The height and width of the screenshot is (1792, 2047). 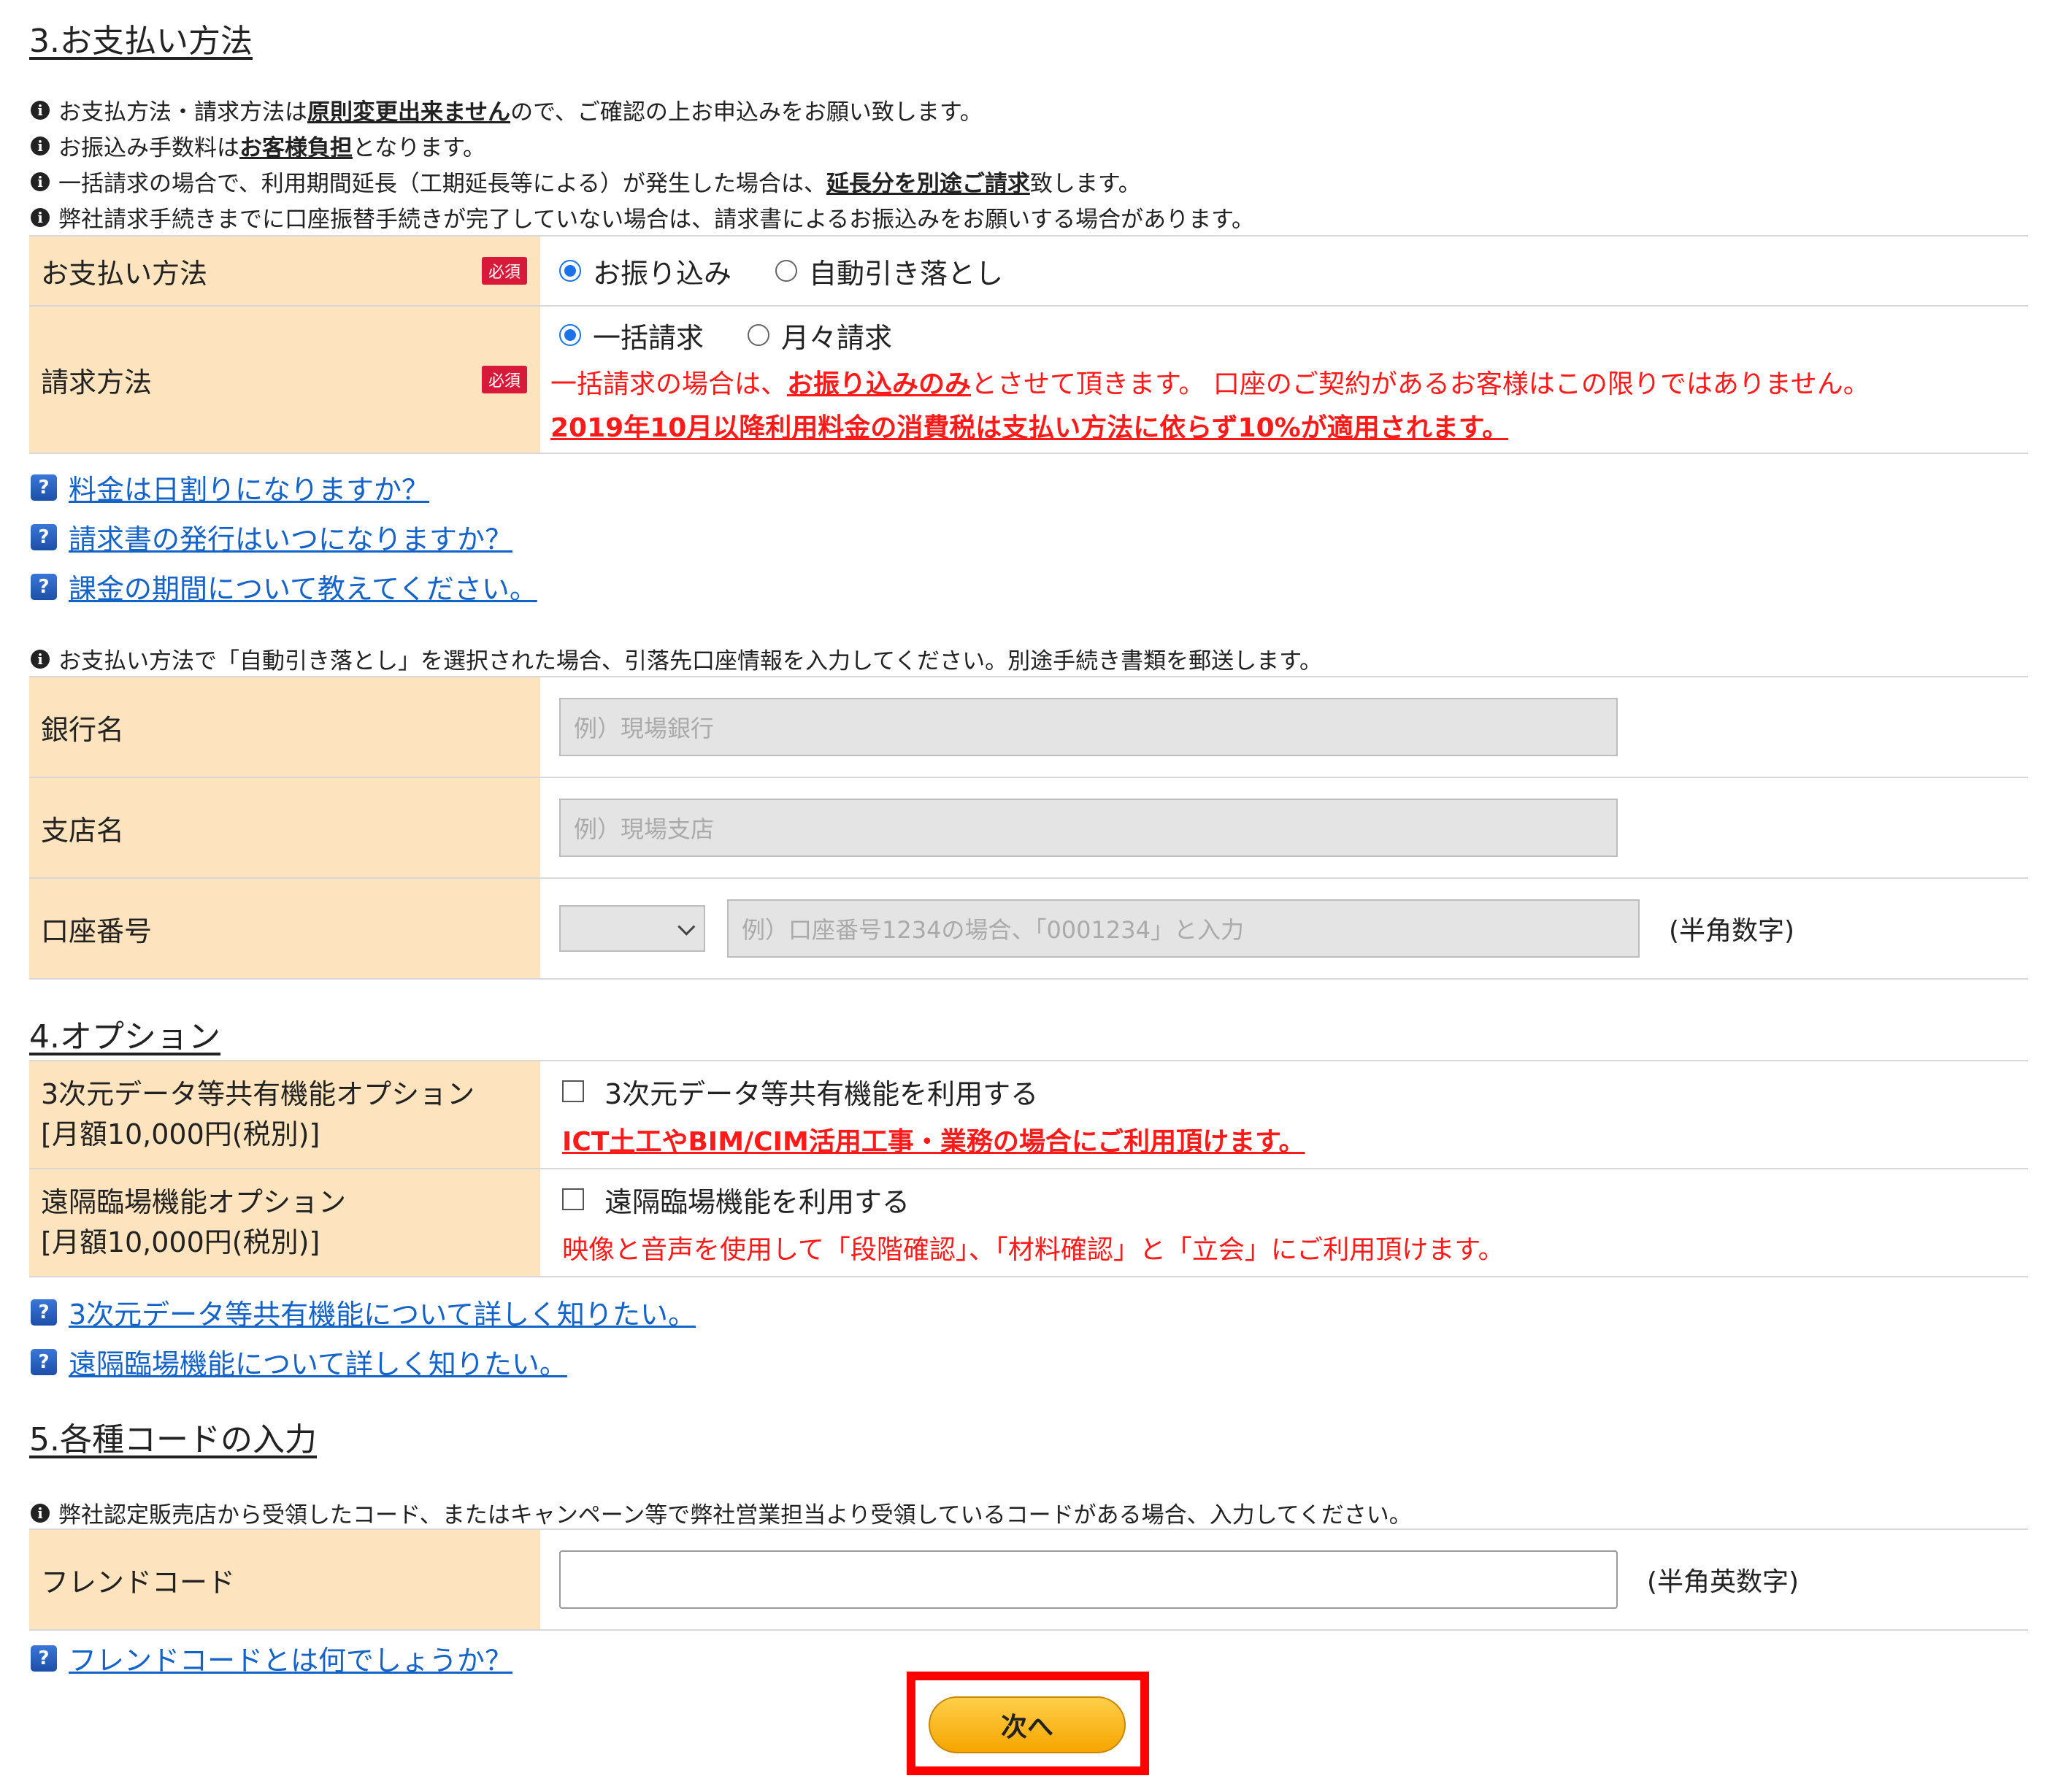 I want to click on note-text: となります。, so click(x=419, y=148).